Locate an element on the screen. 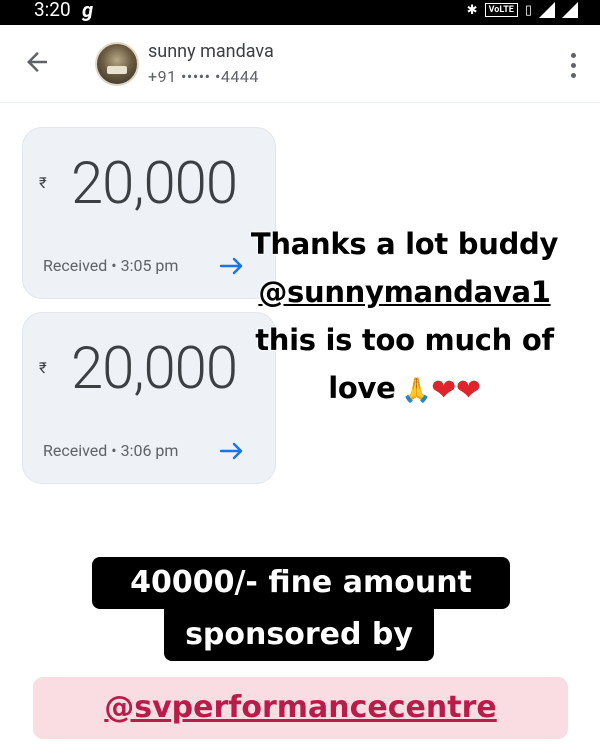 This screenshot has height=750, width=600. payment-status: Received • 3:05 pm is located at coordinates (111, 265).